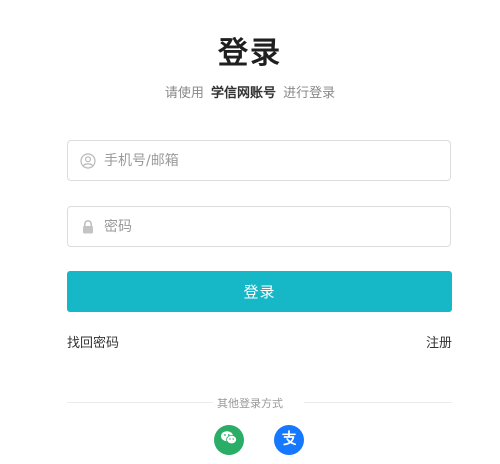  What do you see at coordinates (93, 341) in the screenshot?
I see `forgot-password-link: 找回密码` at bounding box center [93, 341].